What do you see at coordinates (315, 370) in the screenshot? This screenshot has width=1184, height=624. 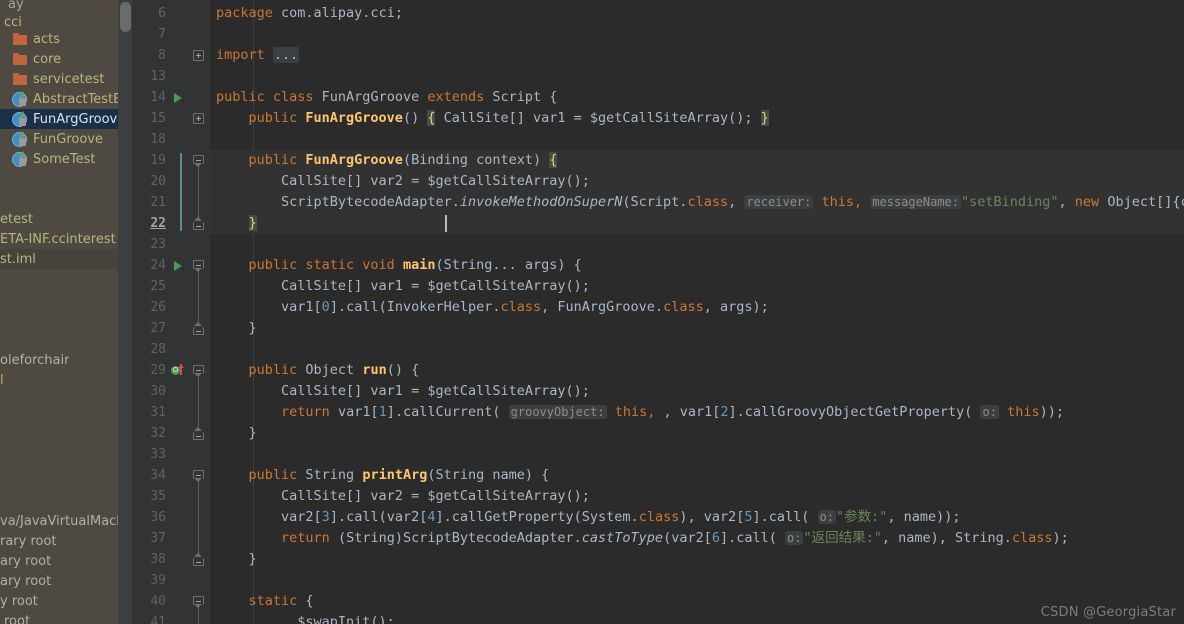 I see `code-line-29: public Object run() {` at bounding box center [315, 370].